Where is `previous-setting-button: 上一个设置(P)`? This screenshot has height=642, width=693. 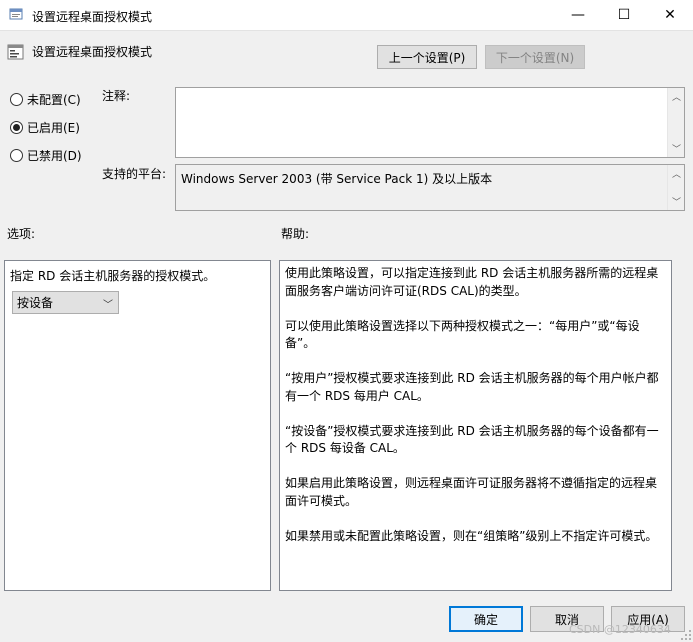 previous-setting-button: 上一个设置(P) is located at coordinates (427, 57).